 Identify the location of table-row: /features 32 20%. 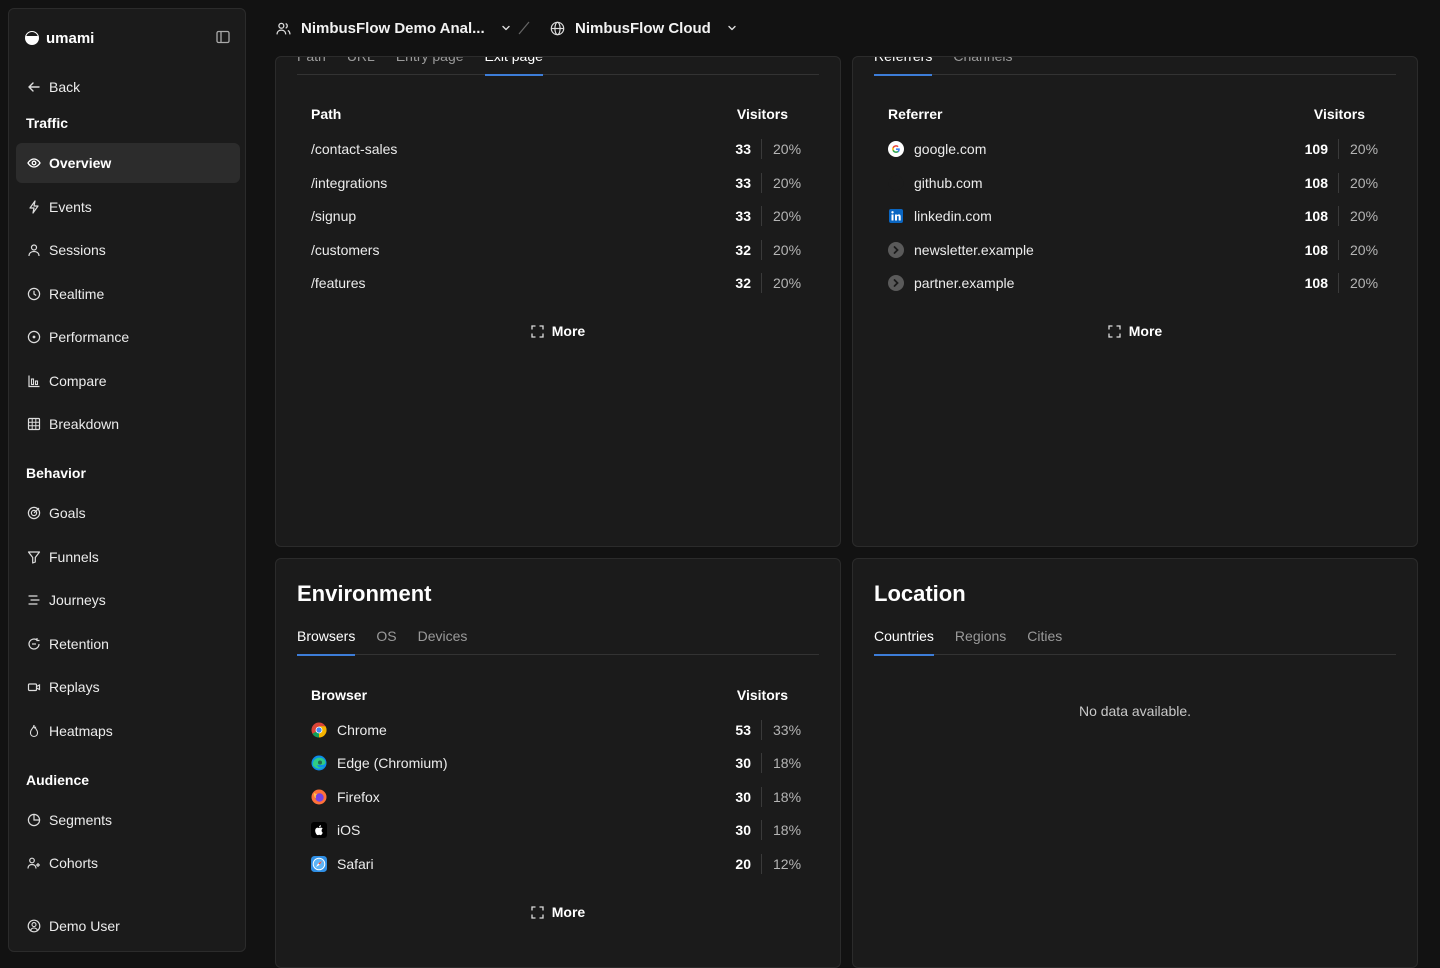
(557, 283).